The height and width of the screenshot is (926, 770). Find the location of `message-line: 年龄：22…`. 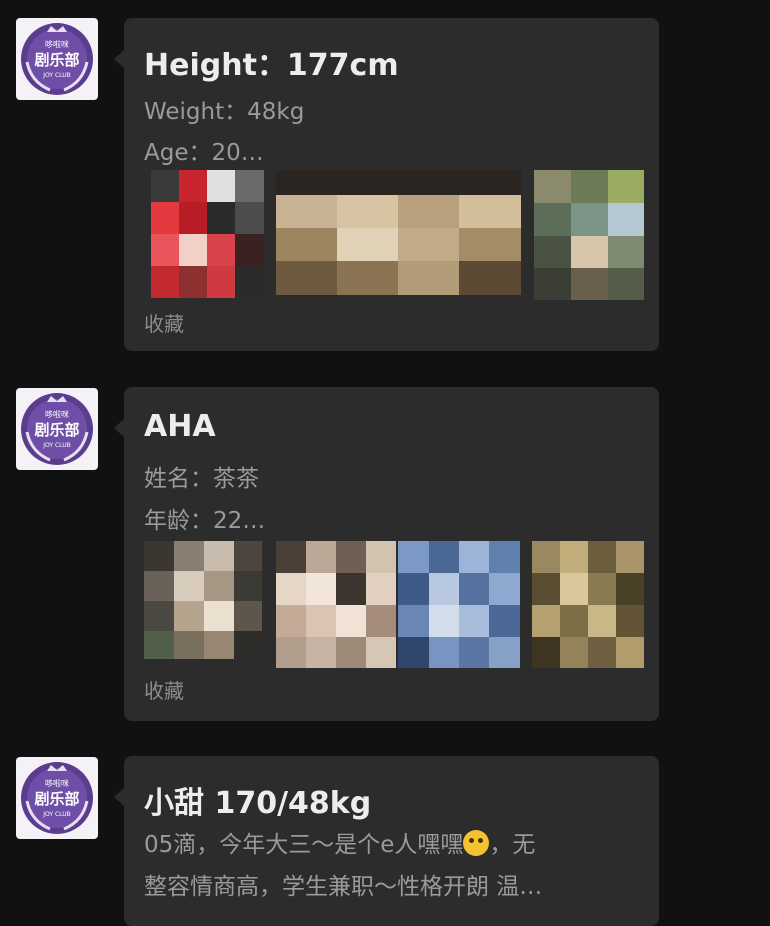

message-line: 年龄：22… is located at coordinates (205, 521).